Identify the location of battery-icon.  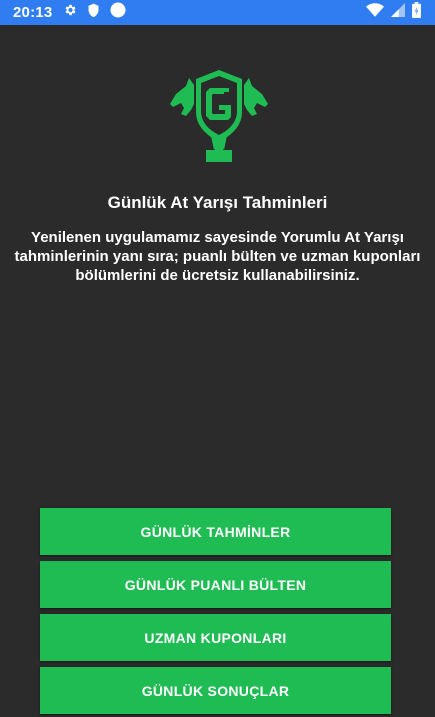
(416, 12).